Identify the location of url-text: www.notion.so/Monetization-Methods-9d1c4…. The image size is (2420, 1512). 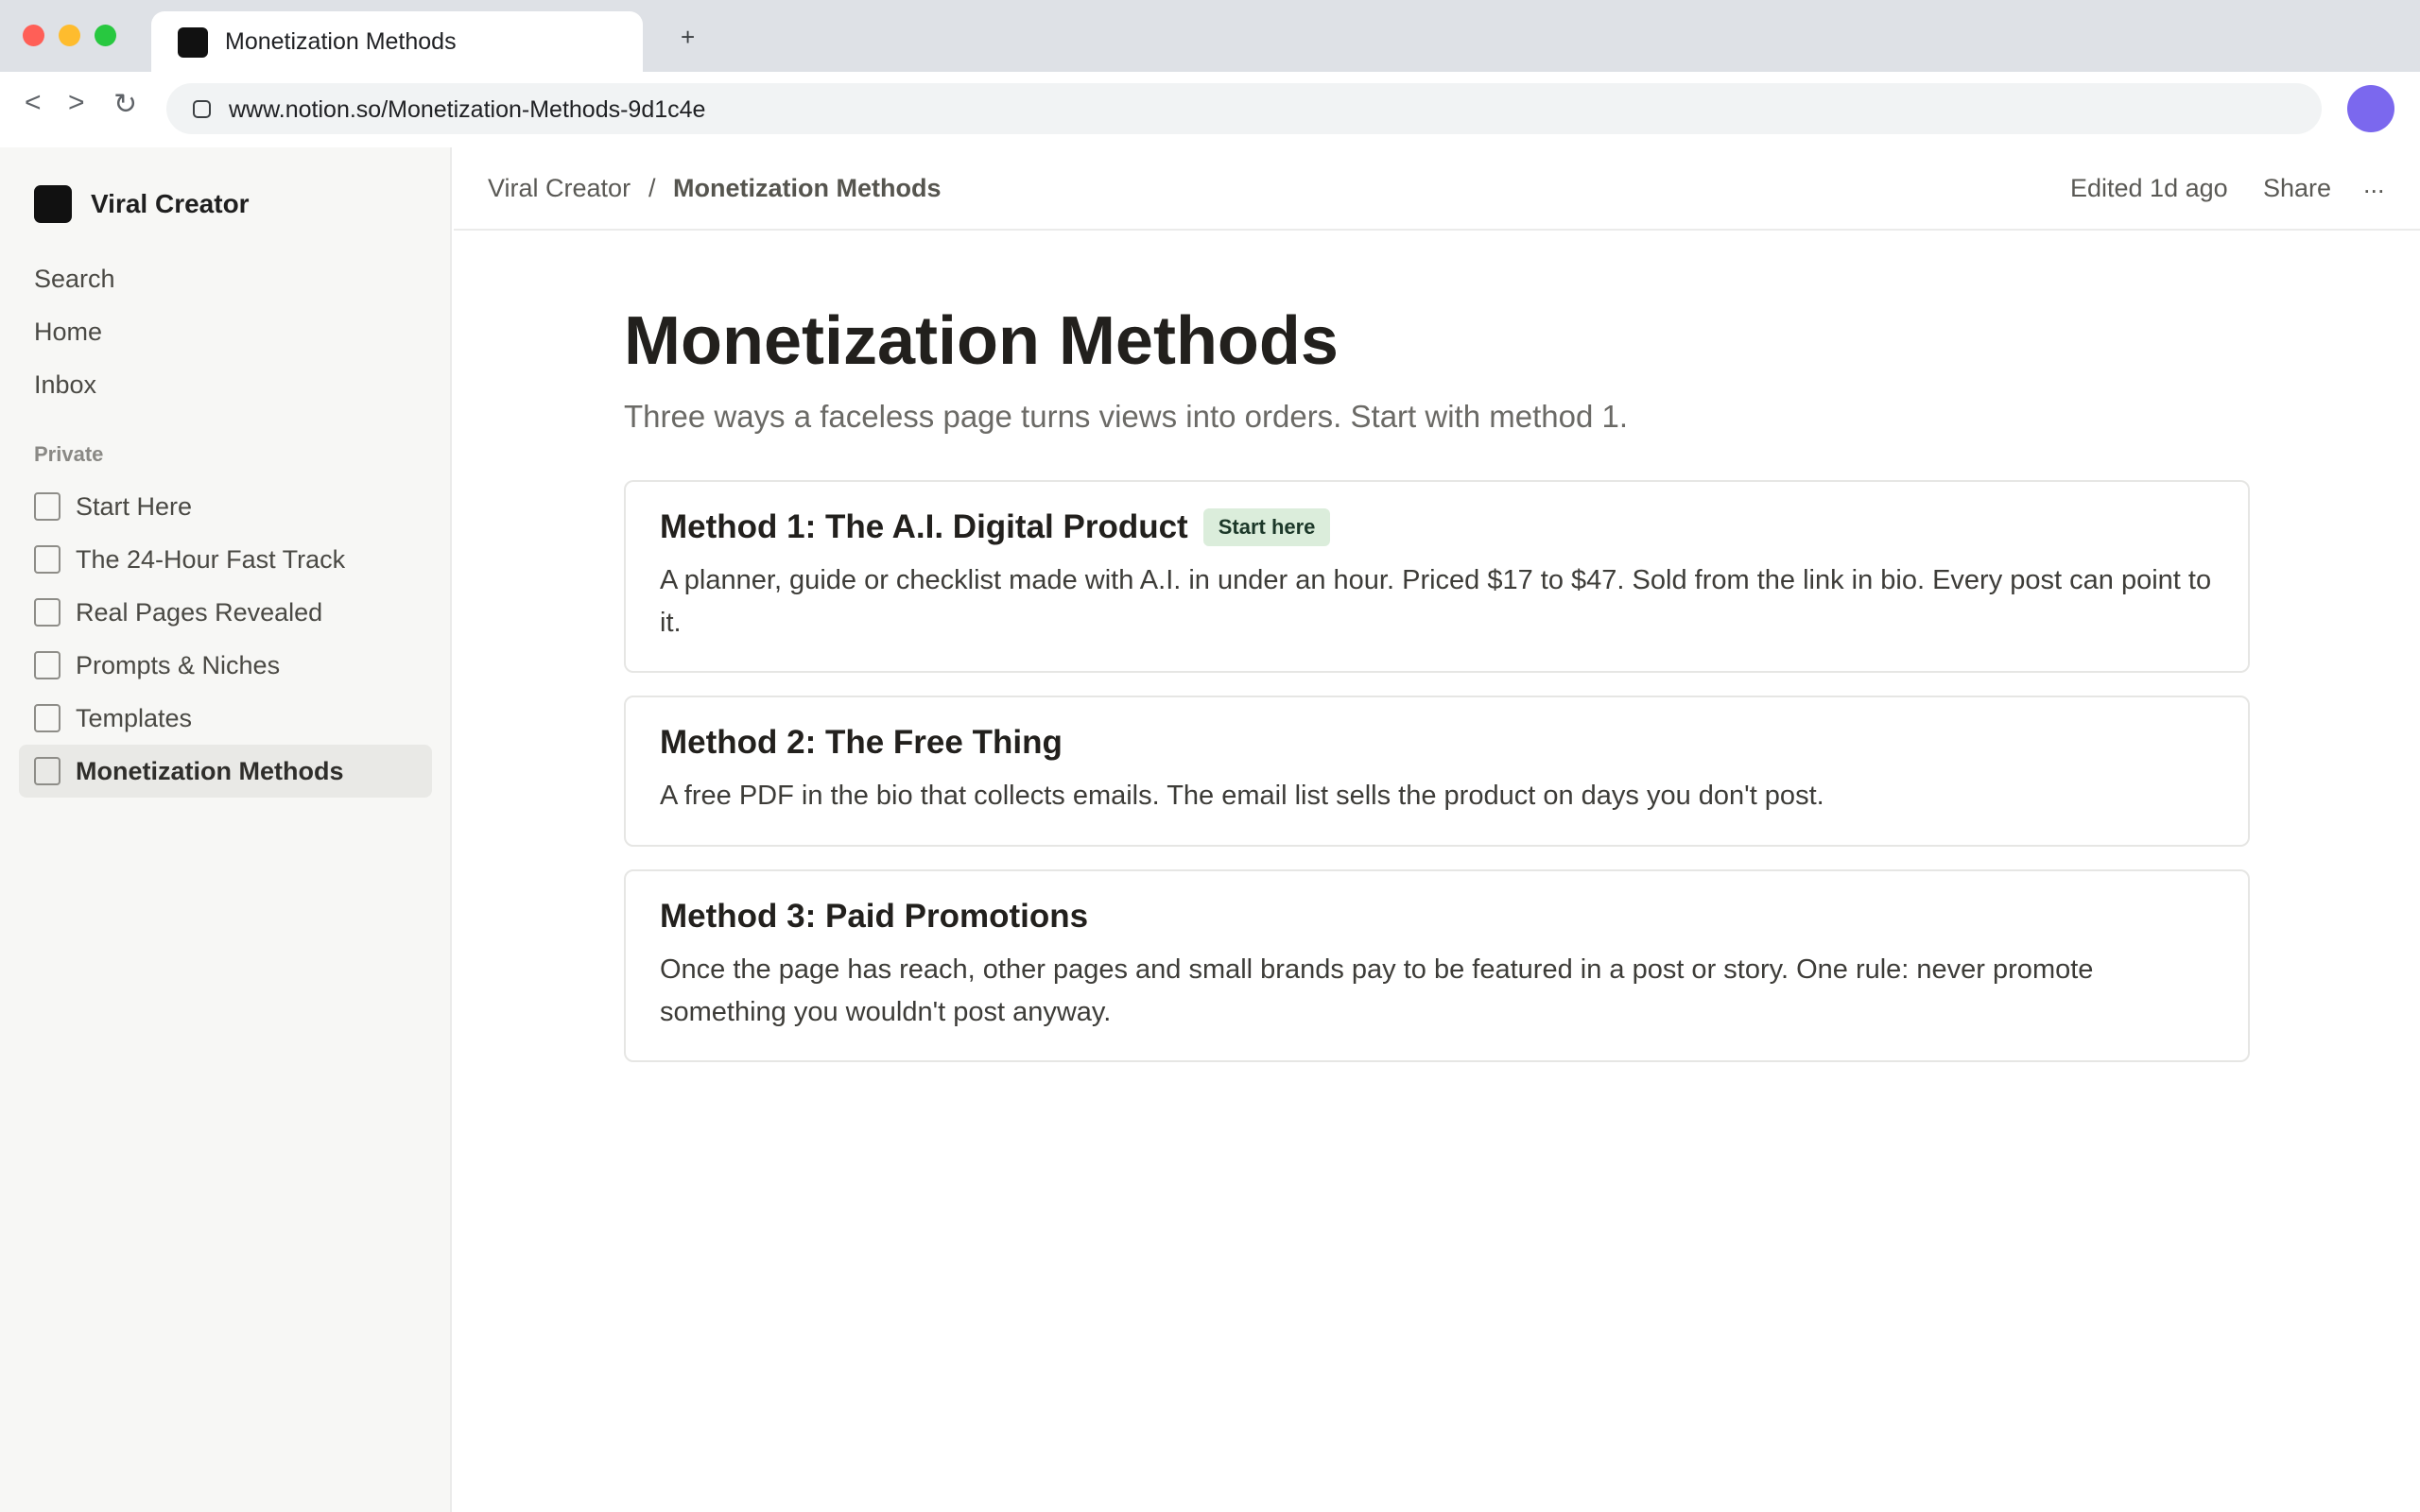
(467, 110).